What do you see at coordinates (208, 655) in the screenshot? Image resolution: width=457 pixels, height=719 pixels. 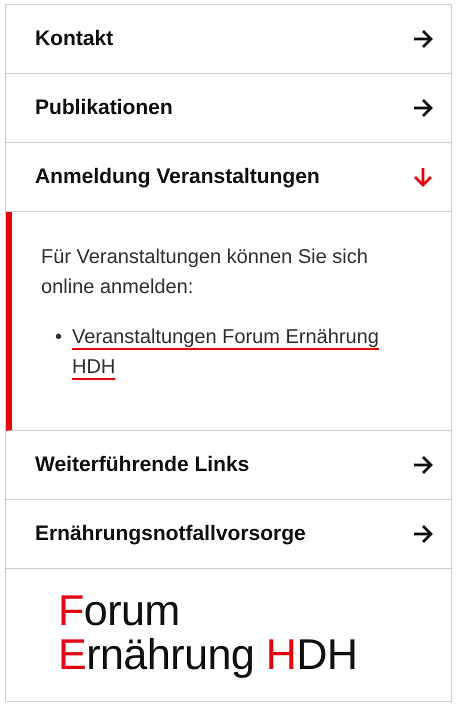 I see `logo-text: Ernährung HDH` at bounding box center [208, 655].